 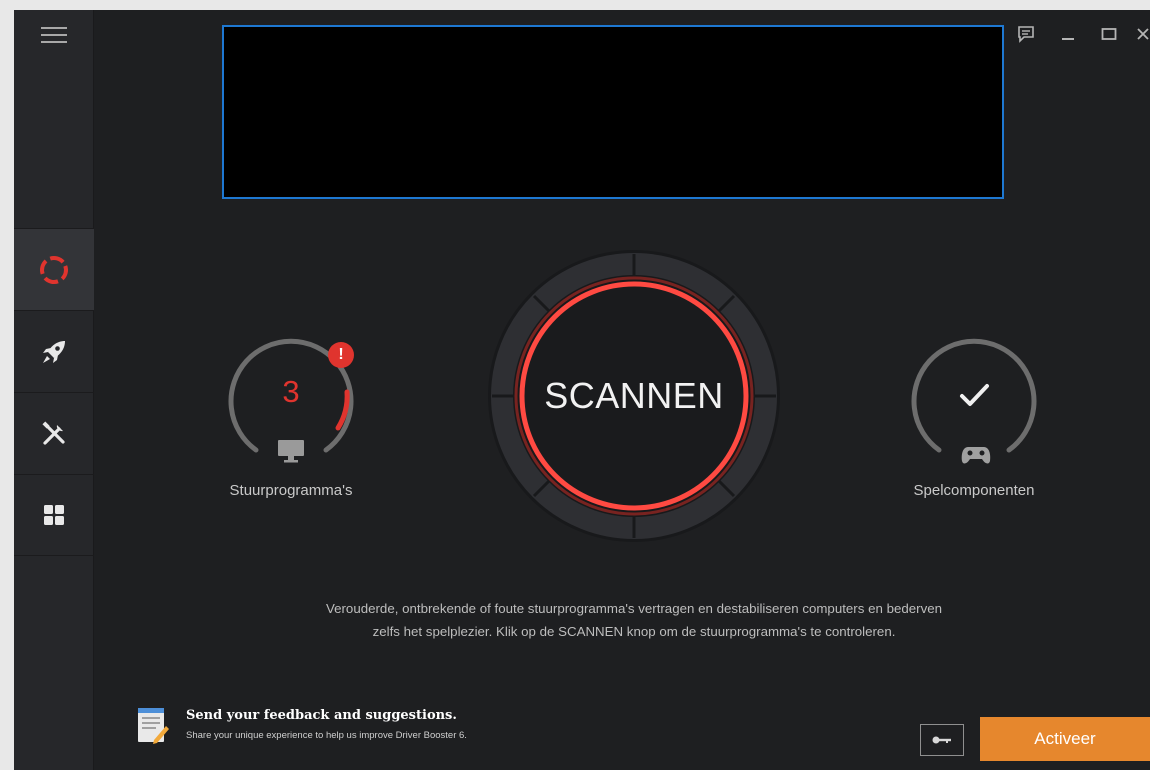 I want to click on sidebar-item-toolbox, so click(x=54, y=515).